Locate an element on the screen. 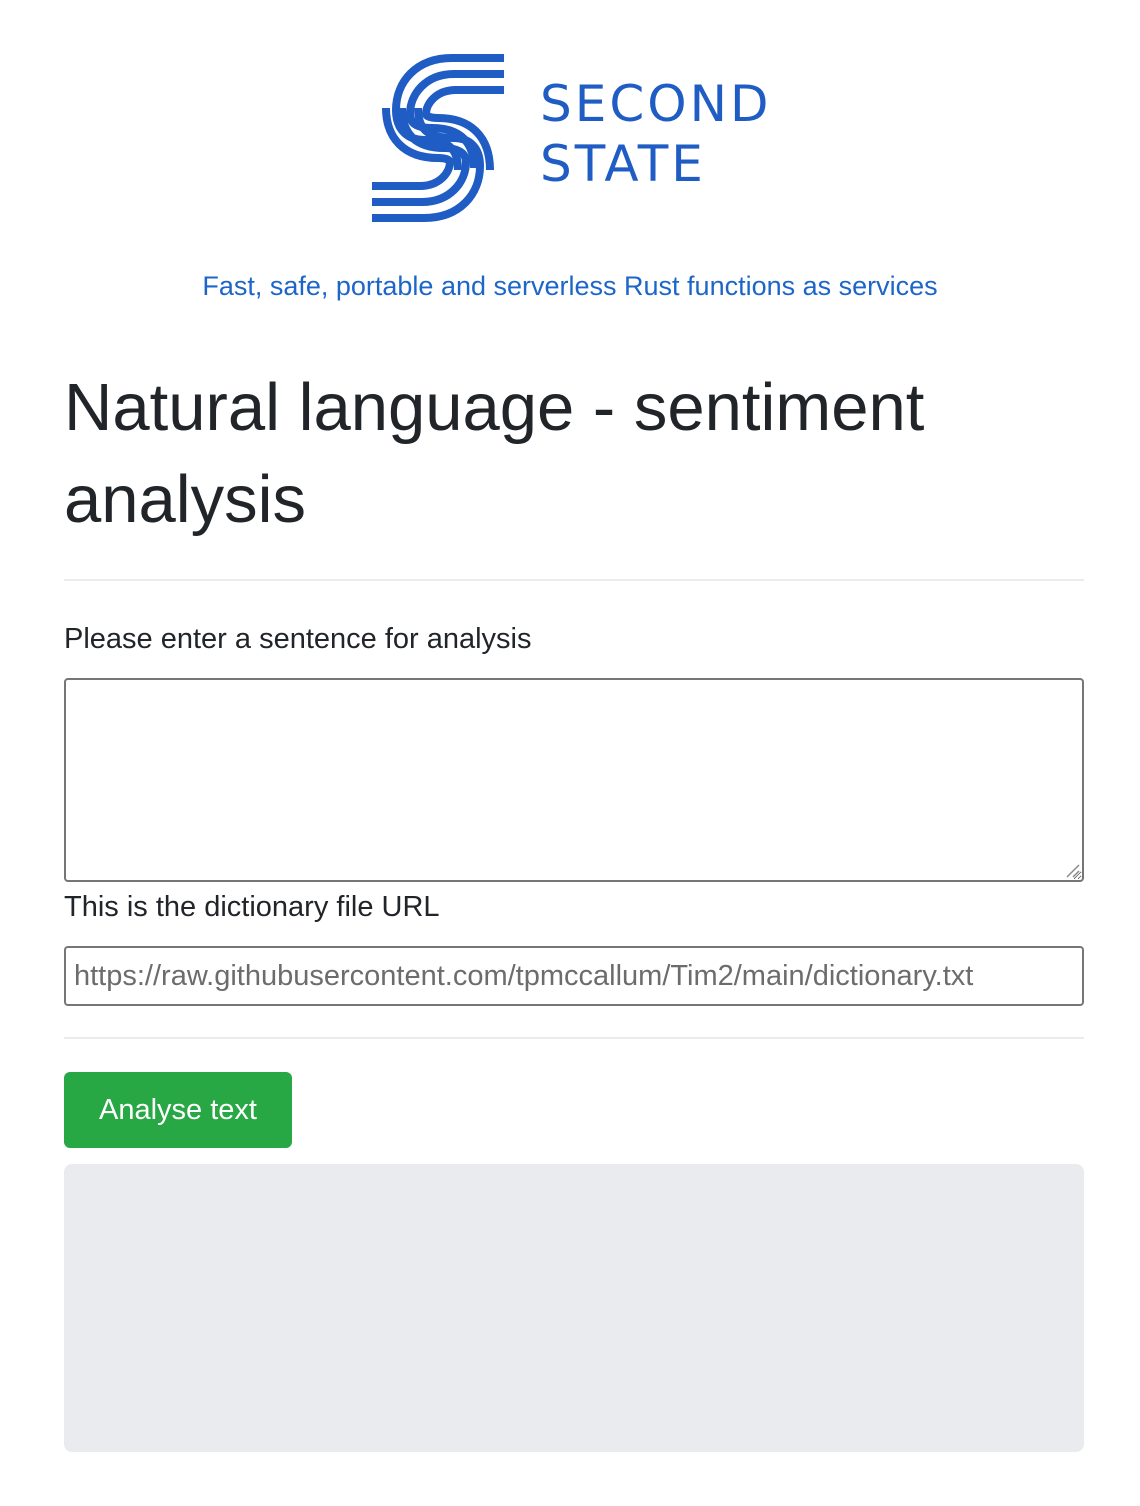  sentence-label: Please enter a sentence for analysis is located at coordinates (298, 639).